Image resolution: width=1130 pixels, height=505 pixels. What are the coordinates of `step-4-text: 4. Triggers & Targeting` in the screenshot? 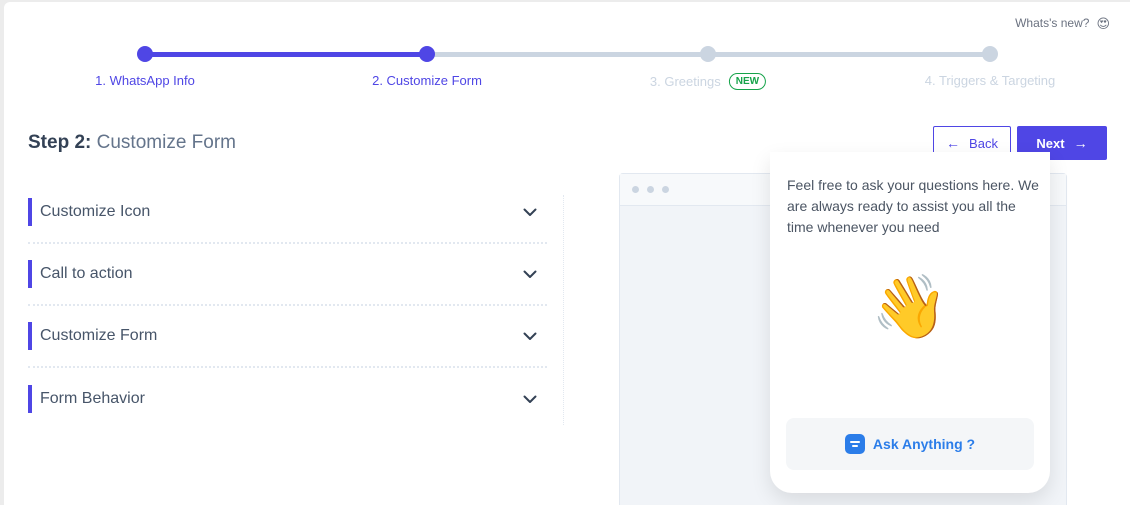 It's located at (990, 80).